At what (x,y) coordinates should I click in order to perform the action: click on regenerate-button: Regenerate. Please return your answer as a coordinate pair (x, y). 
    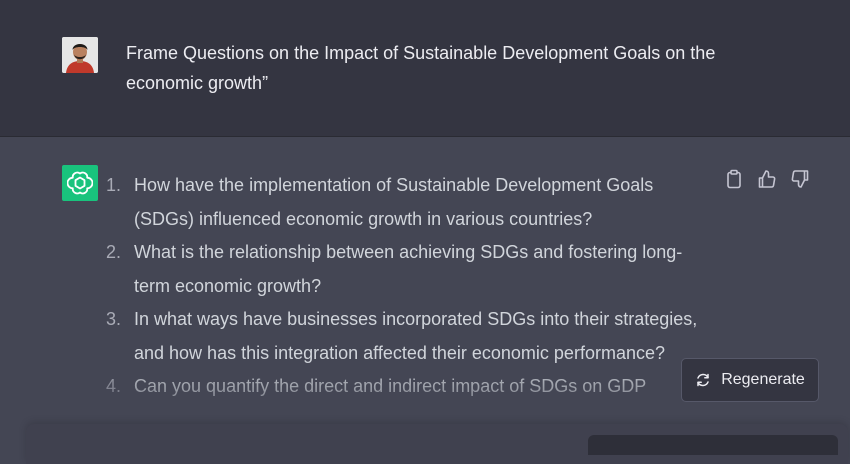
    Looking at the image, I should click on (750, 380).